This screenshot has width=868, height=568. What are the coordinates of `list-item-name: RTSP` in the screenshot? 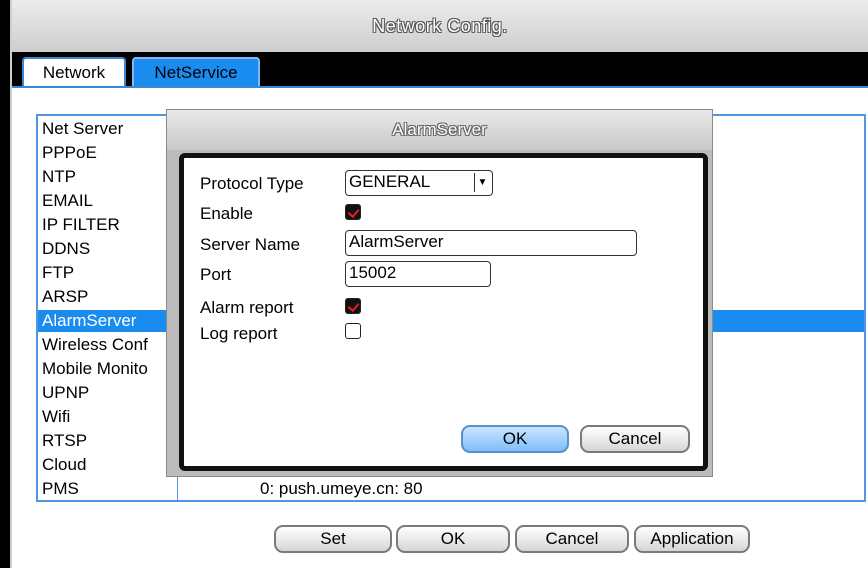 It's located at (65, 440).